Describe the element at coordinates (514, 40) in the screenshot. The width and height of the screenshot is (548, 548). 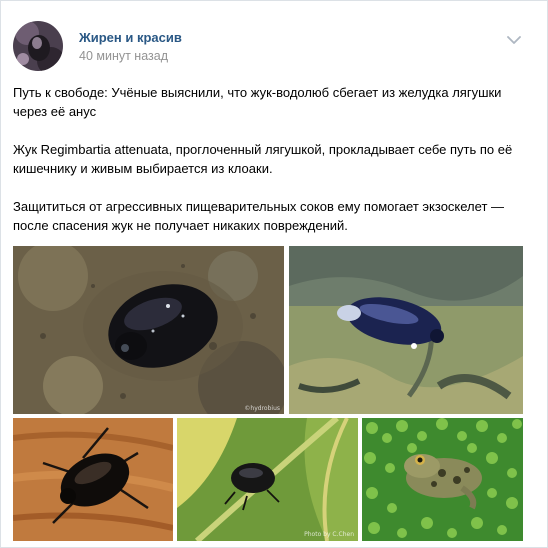
I see `chevron-down-icon` at that location.